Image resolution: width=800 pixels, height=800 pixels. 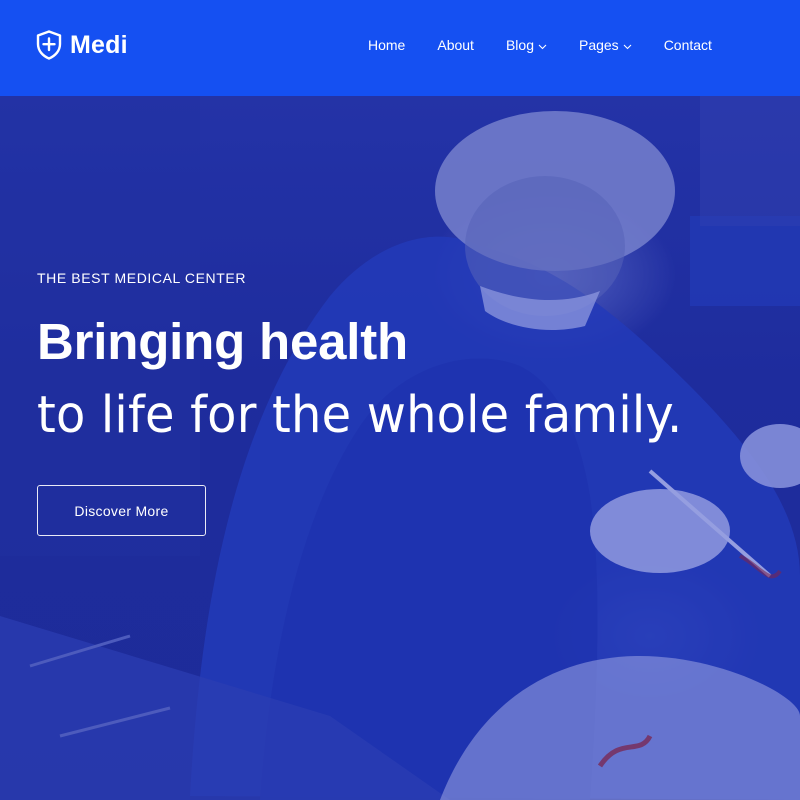 I want to click on hero-headline-light: to life for the whole family., so click(x=360, y=415).